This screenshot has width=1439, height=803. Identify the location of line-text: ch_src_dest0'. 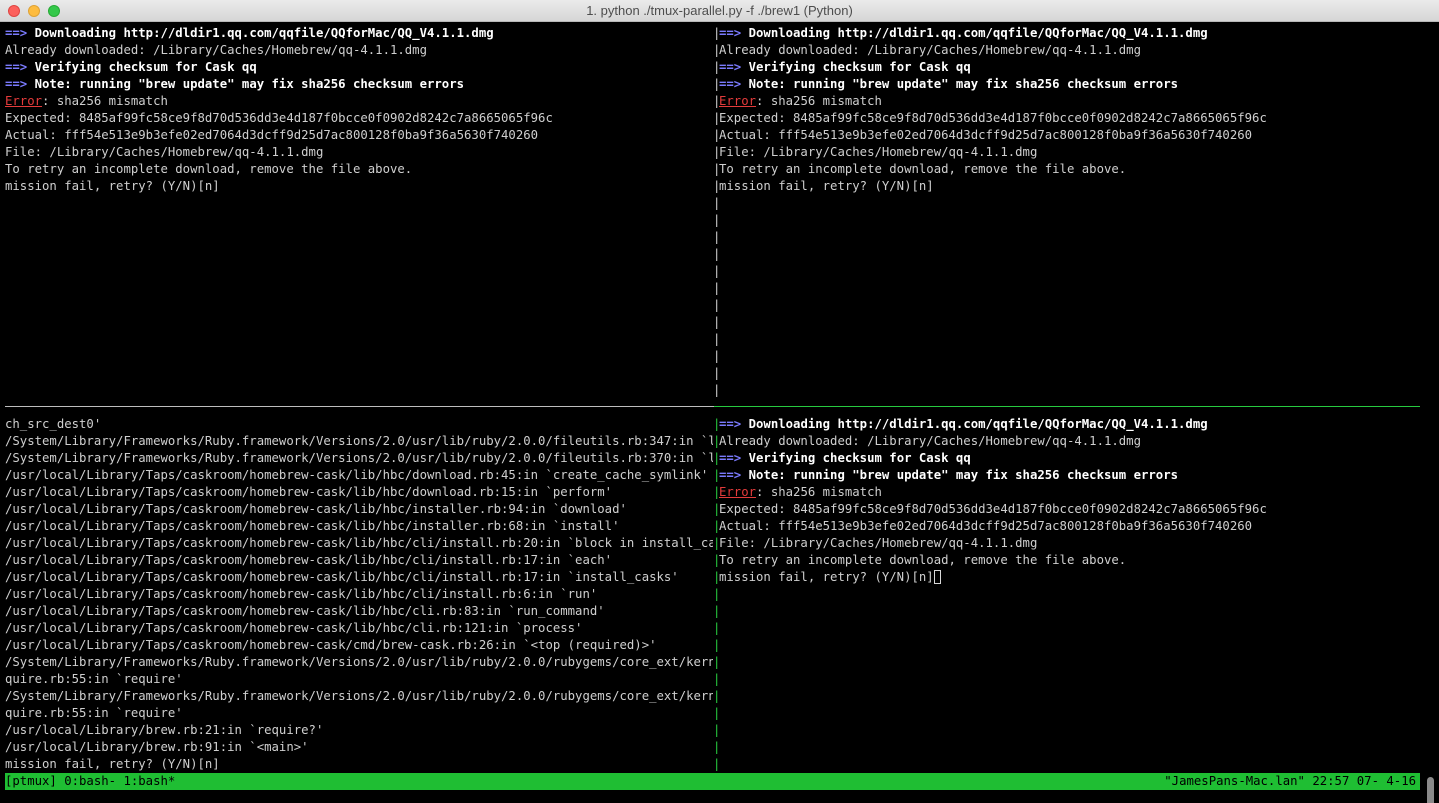
(53, 424).